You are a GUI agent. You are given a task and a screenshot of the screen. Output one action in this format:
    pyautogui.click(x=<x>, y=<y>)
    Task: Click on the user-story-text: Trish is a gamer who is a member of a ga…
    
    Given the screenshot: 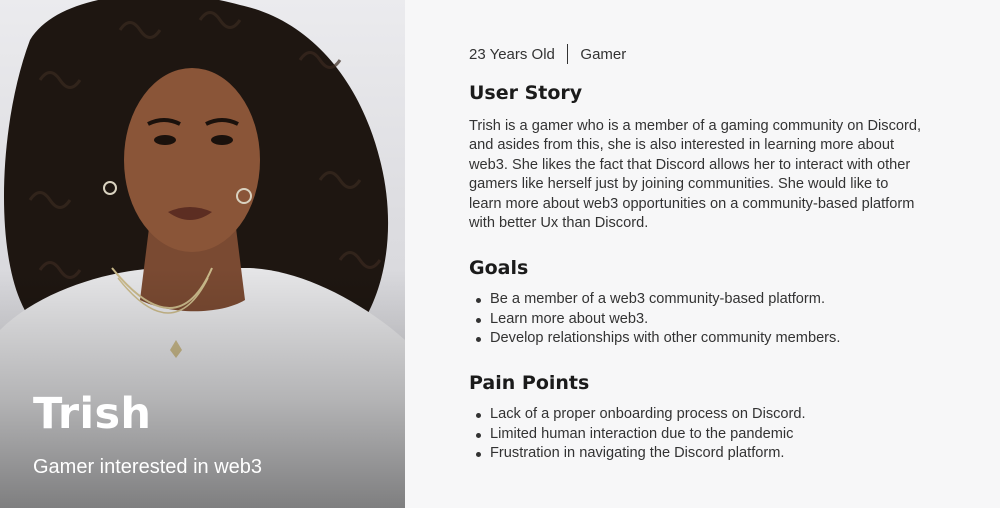 What is the action you would take?
    pyautogui.click(x=695, y=175)
    